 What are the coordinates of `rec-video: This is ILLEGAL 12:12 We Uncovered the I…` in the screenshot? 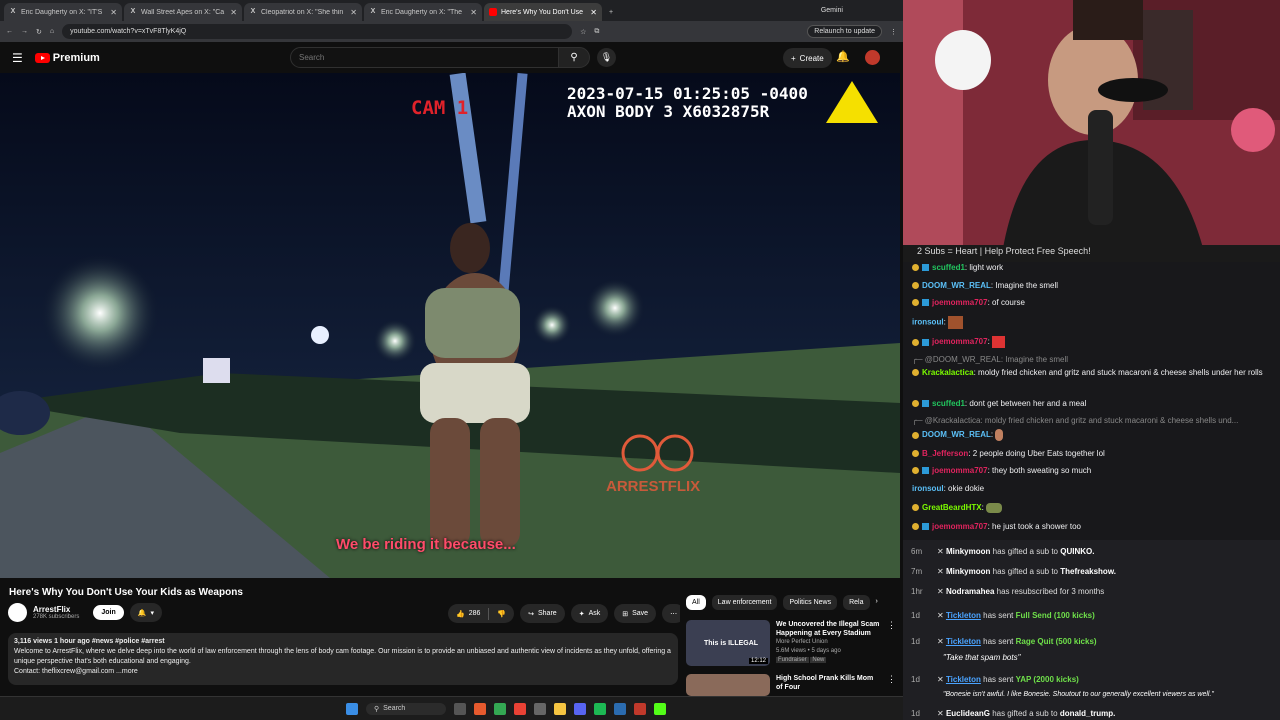 It's located at (791, 643).